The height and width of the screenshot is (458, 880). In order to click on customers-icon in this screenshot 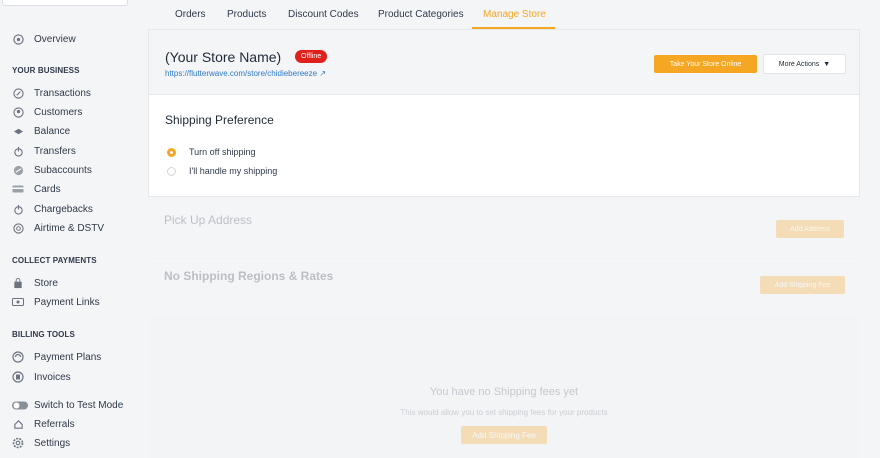, I will do `click(18, 112)`.